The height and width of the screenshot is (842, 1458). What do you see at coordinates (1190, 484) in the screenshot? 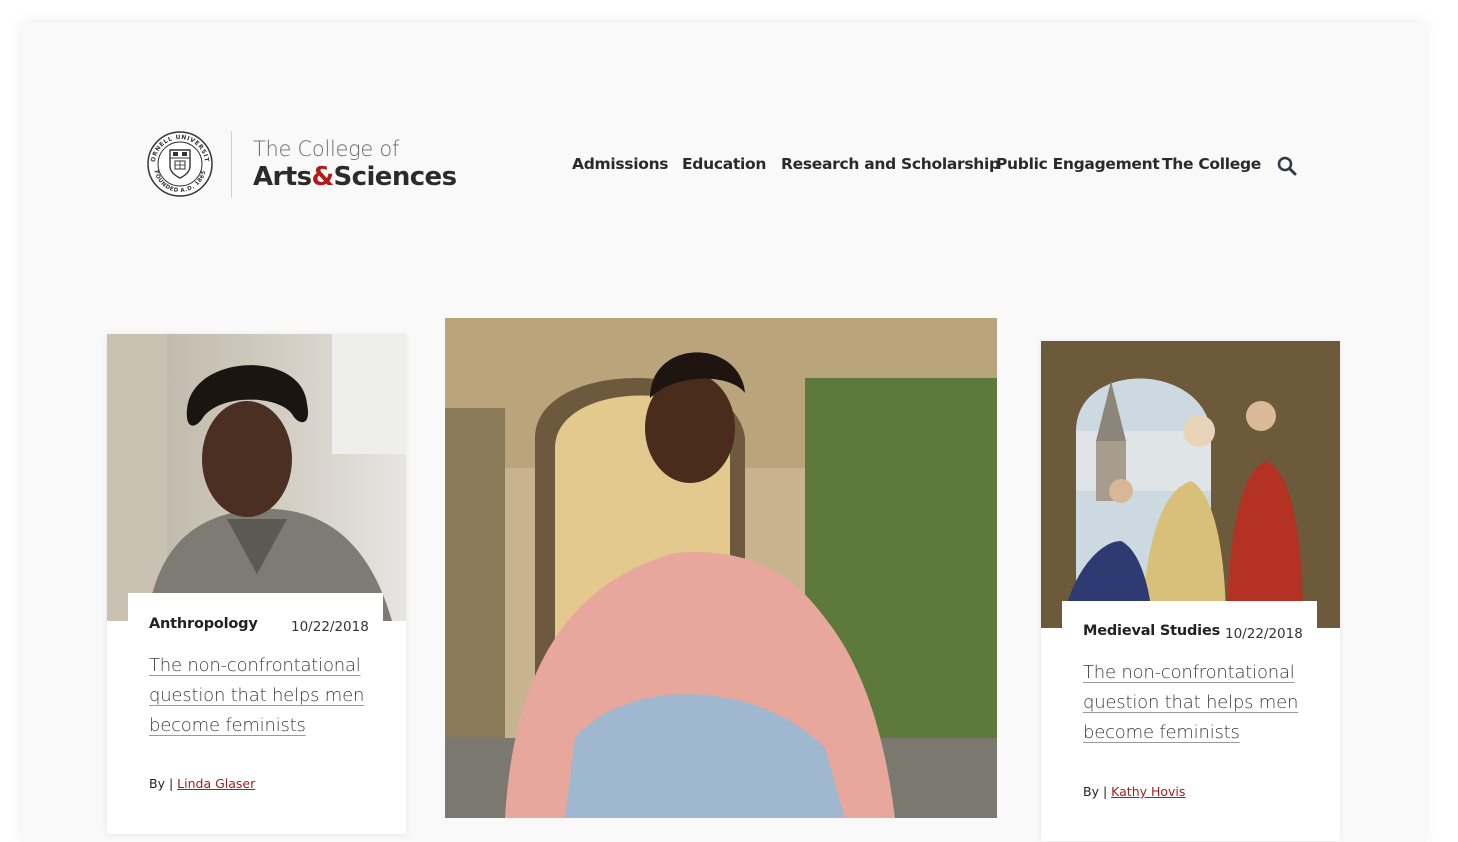
I see `article-image-medieval-illustration` at bounding box center [1190, 484].